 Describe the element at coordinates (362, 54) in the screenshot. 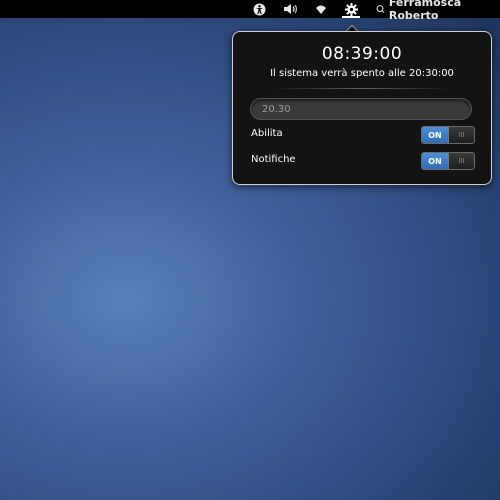

I see `clock-display: 08:39:00` at that location.